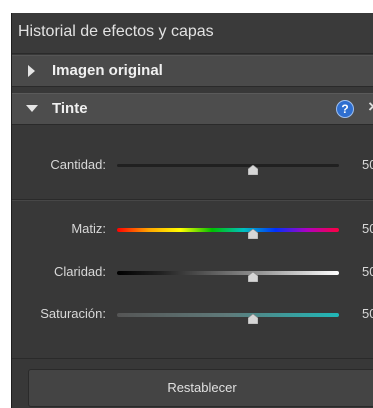  Describe the element at coordinates (253, 170) in the screenshot. I see `slider-amount-knob` at that location.